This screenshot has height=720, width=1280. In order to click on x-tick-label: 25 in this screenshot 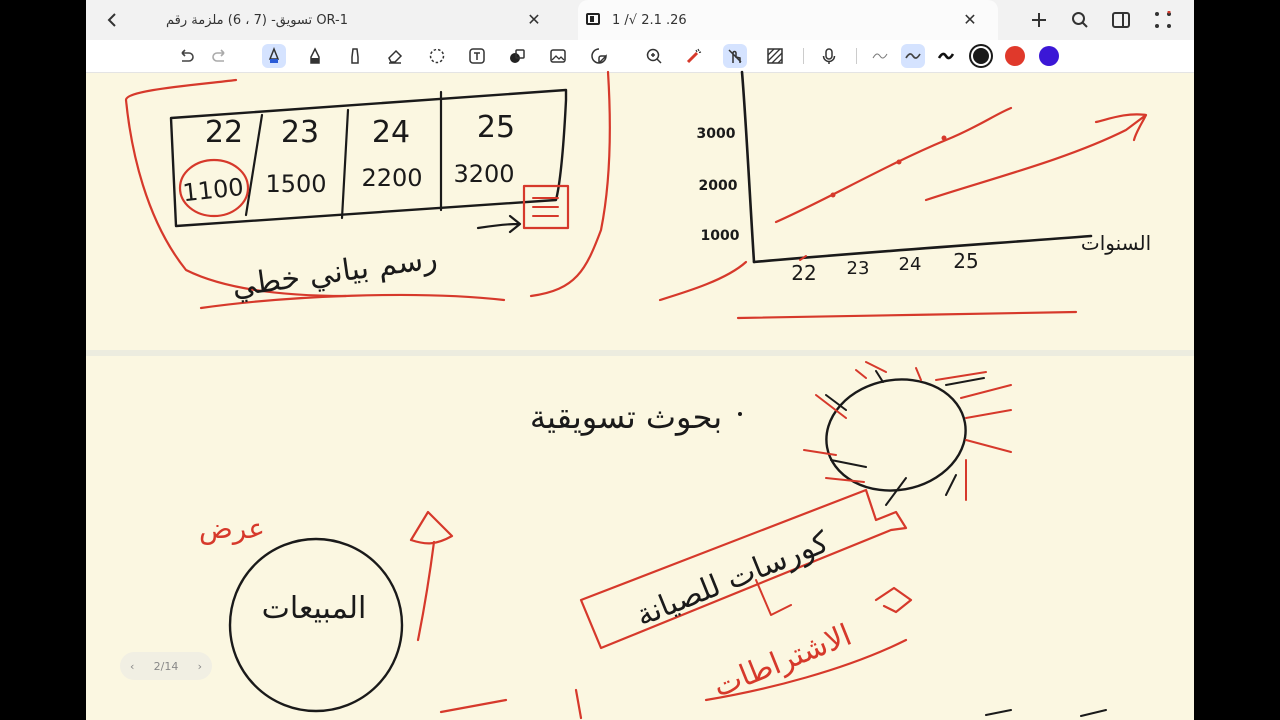, I will do `click(965, 261)`.